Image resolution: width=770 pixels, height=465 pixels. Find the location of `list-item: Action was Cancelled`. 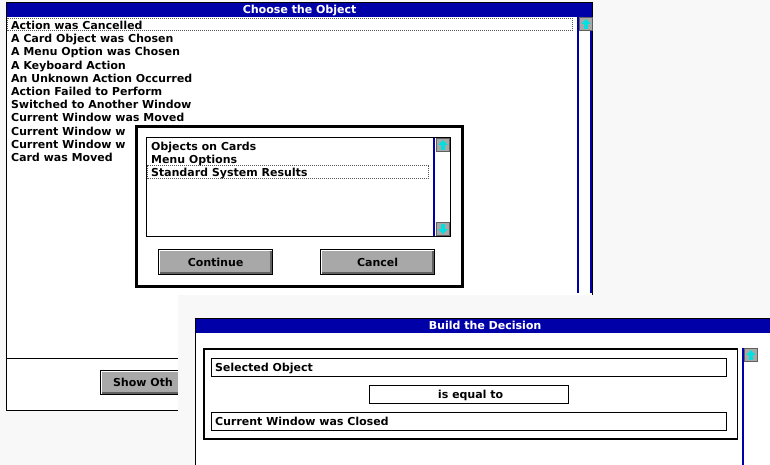

list-item: Action was Cancelled is located at coordinates (290, 25).